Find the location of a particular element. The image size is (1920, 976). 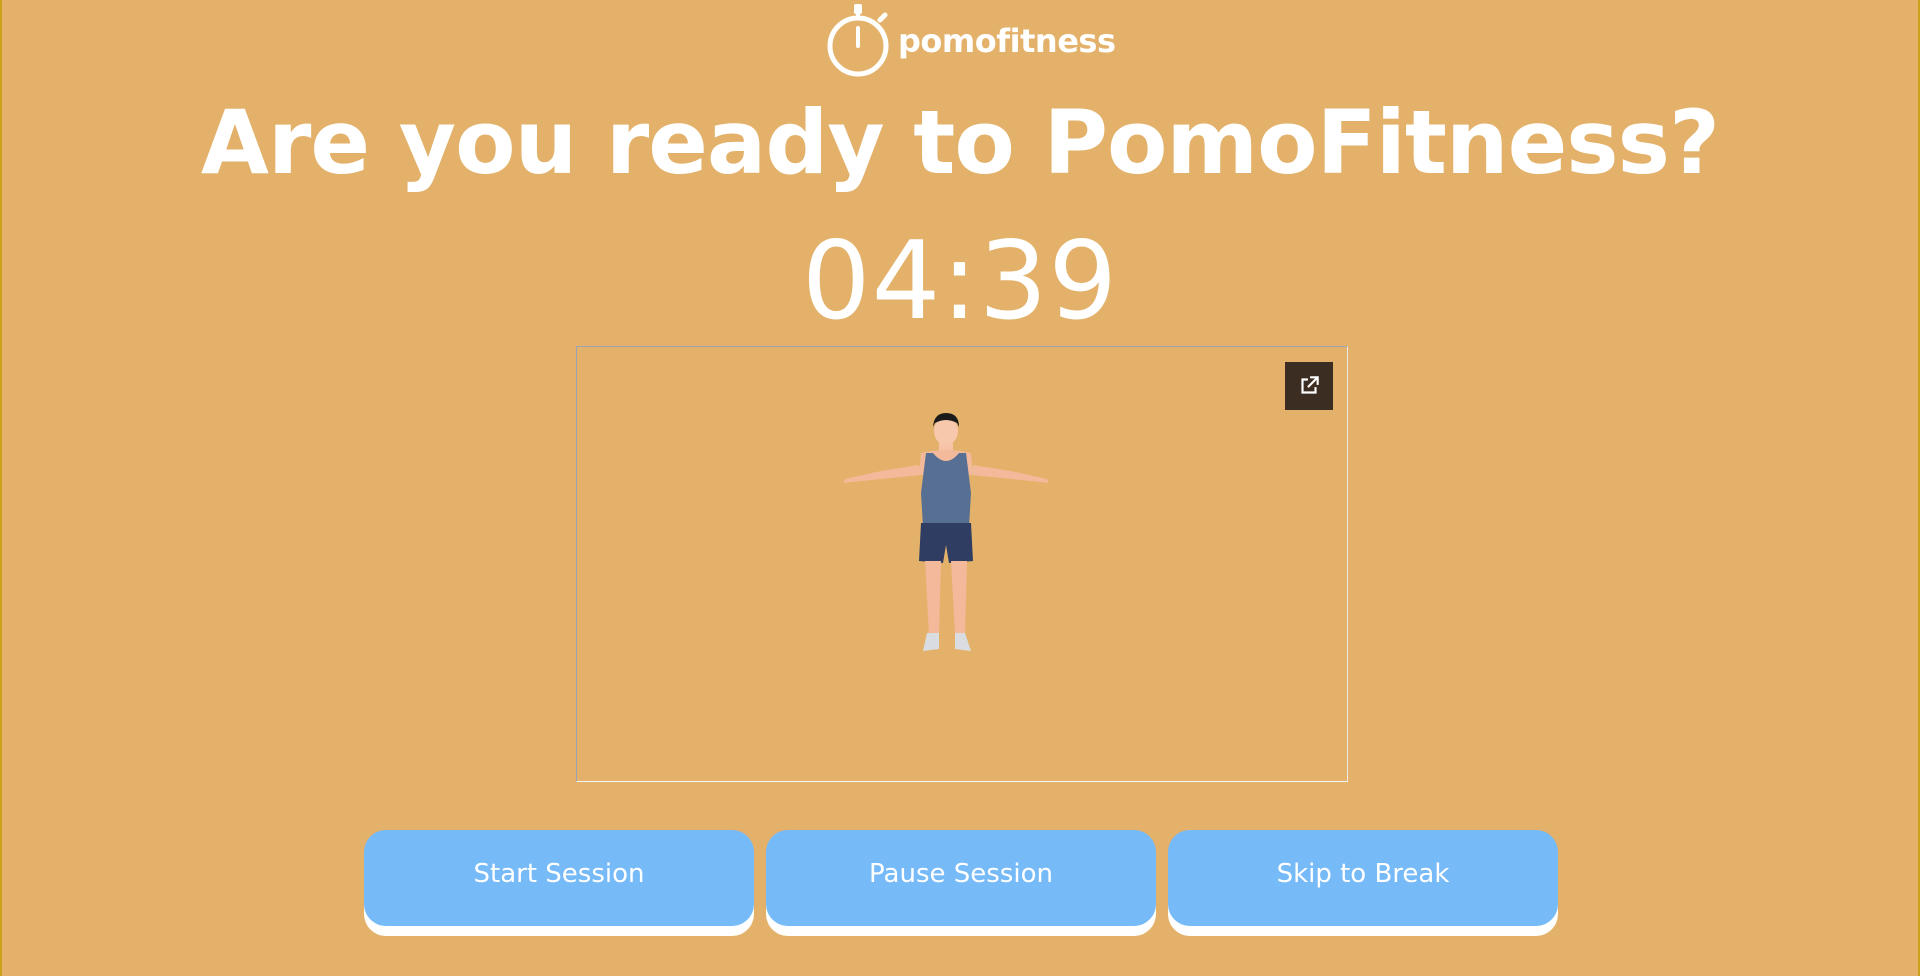

brand-name: pomofitness is located at coordinates (1007, 41).